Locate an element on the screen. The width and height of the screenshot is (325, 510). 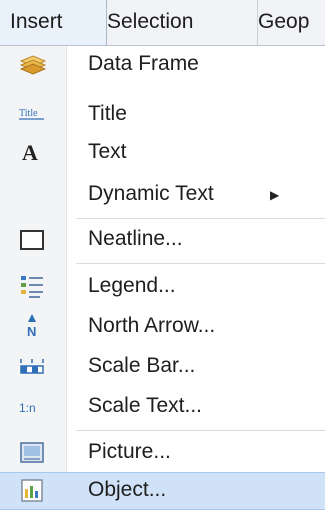
svg-text: N is located at coordinates (31, 331).